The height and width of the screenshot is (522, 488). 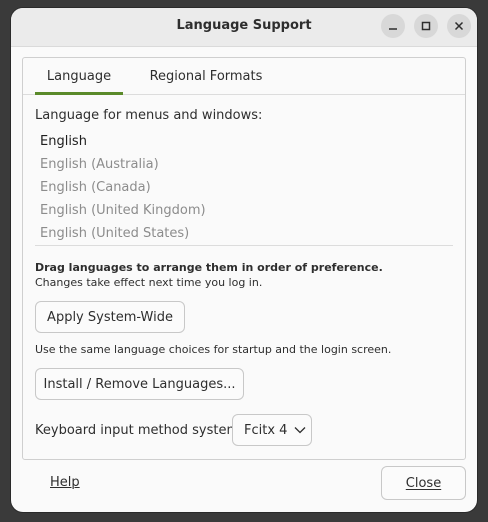 I want to click on language-section-label: Language for menus and windows:, so click(x=149, y=115).